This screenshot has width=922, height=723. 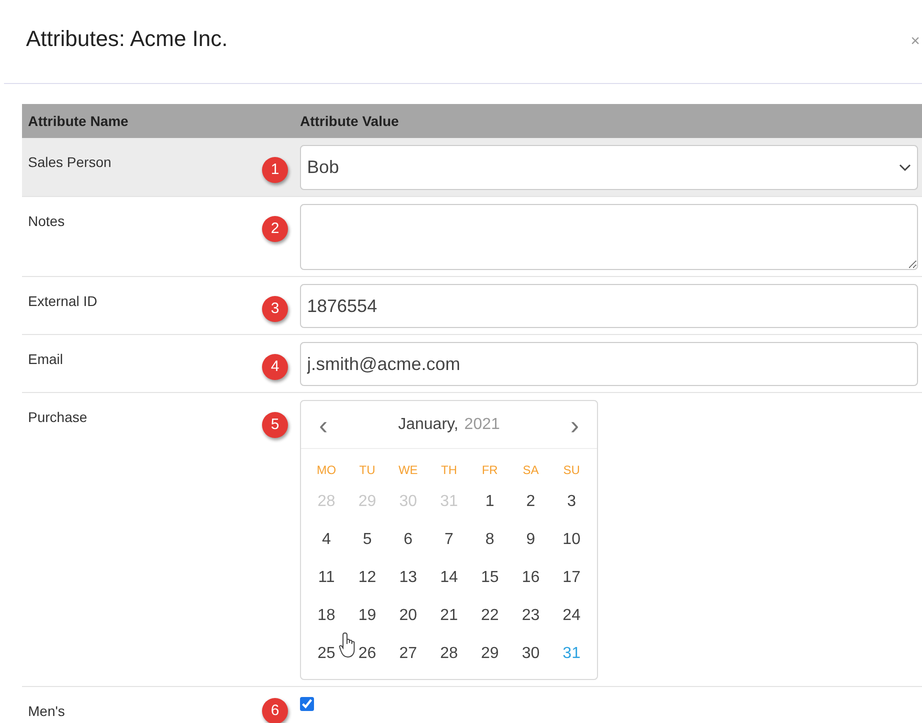 What do you see at coordinates (609, 306) in the screenshot?
I see `text-field: 1876554` at bounding box center [609, 306].